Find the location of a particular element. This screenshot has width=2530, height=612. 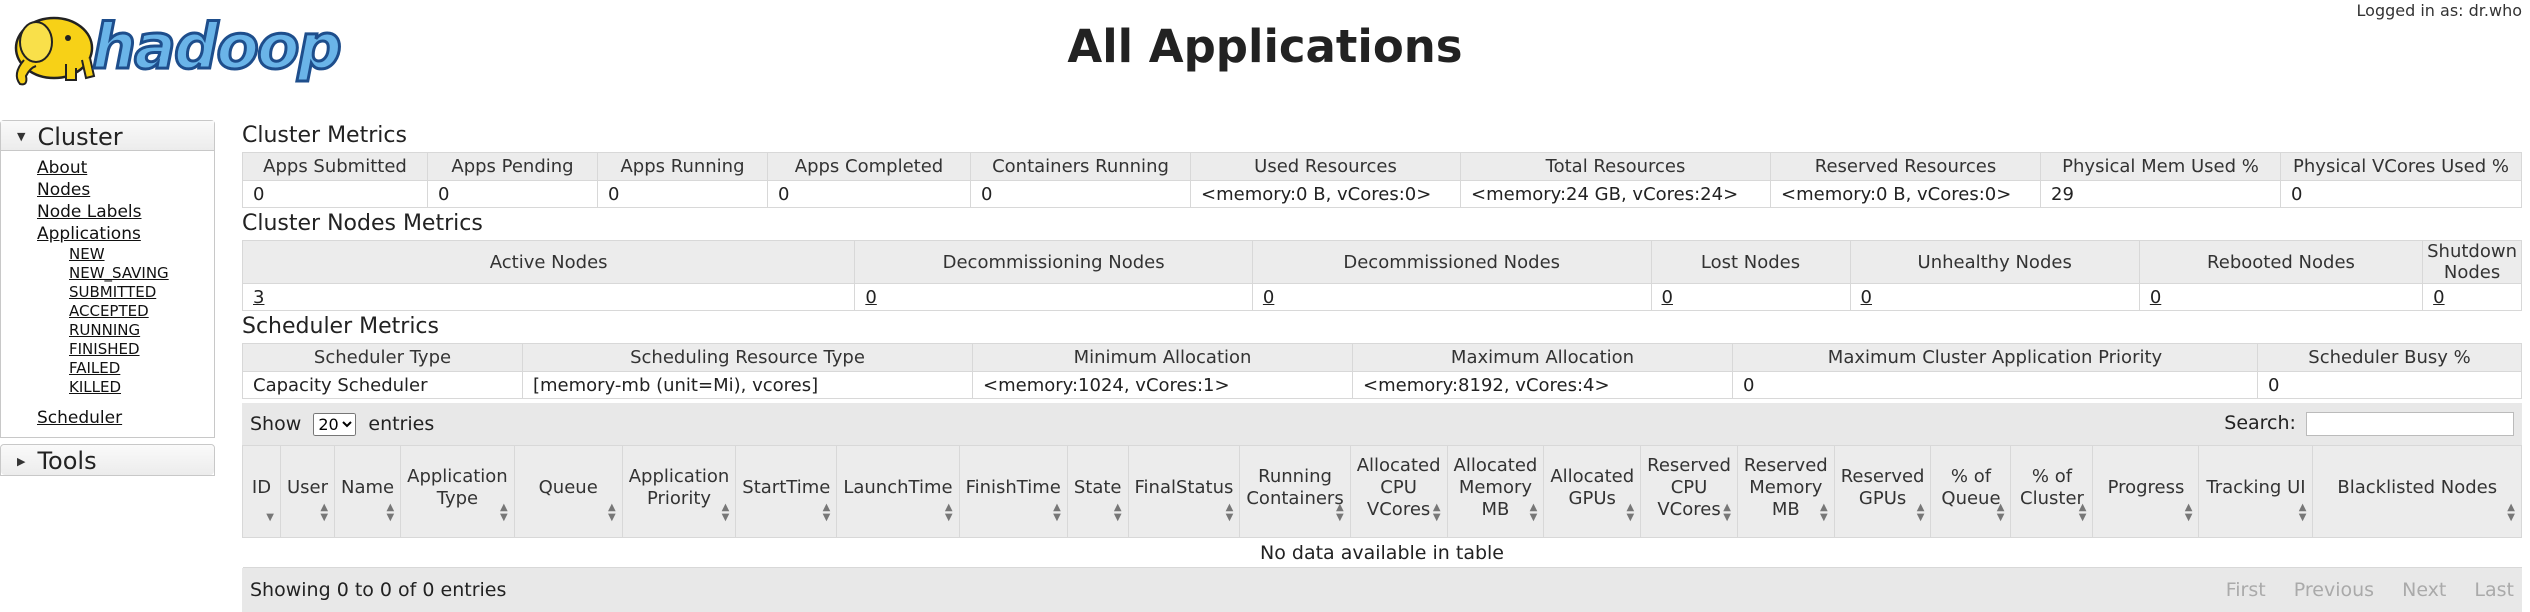

column-header-label: % of Queue is located at coordinates (1971, 487).